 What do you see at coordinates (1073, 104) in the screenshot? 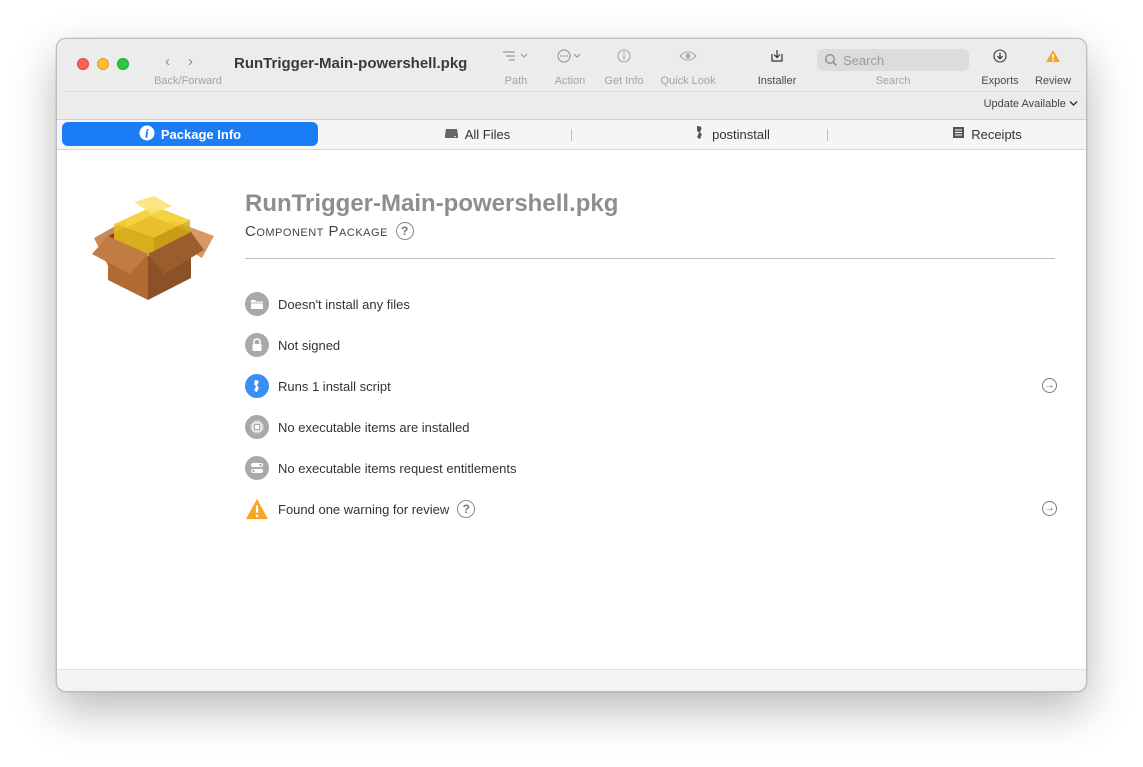
I see `chevron-down-icon` at bounding box center [1073, 104].